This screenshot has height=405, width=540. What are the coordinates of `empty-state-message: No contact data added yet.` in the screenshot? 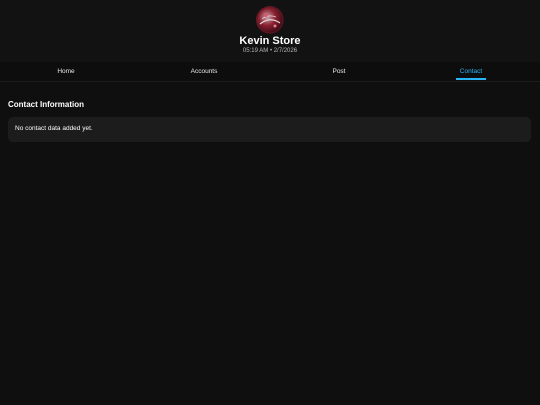 It's located at (54, 128).